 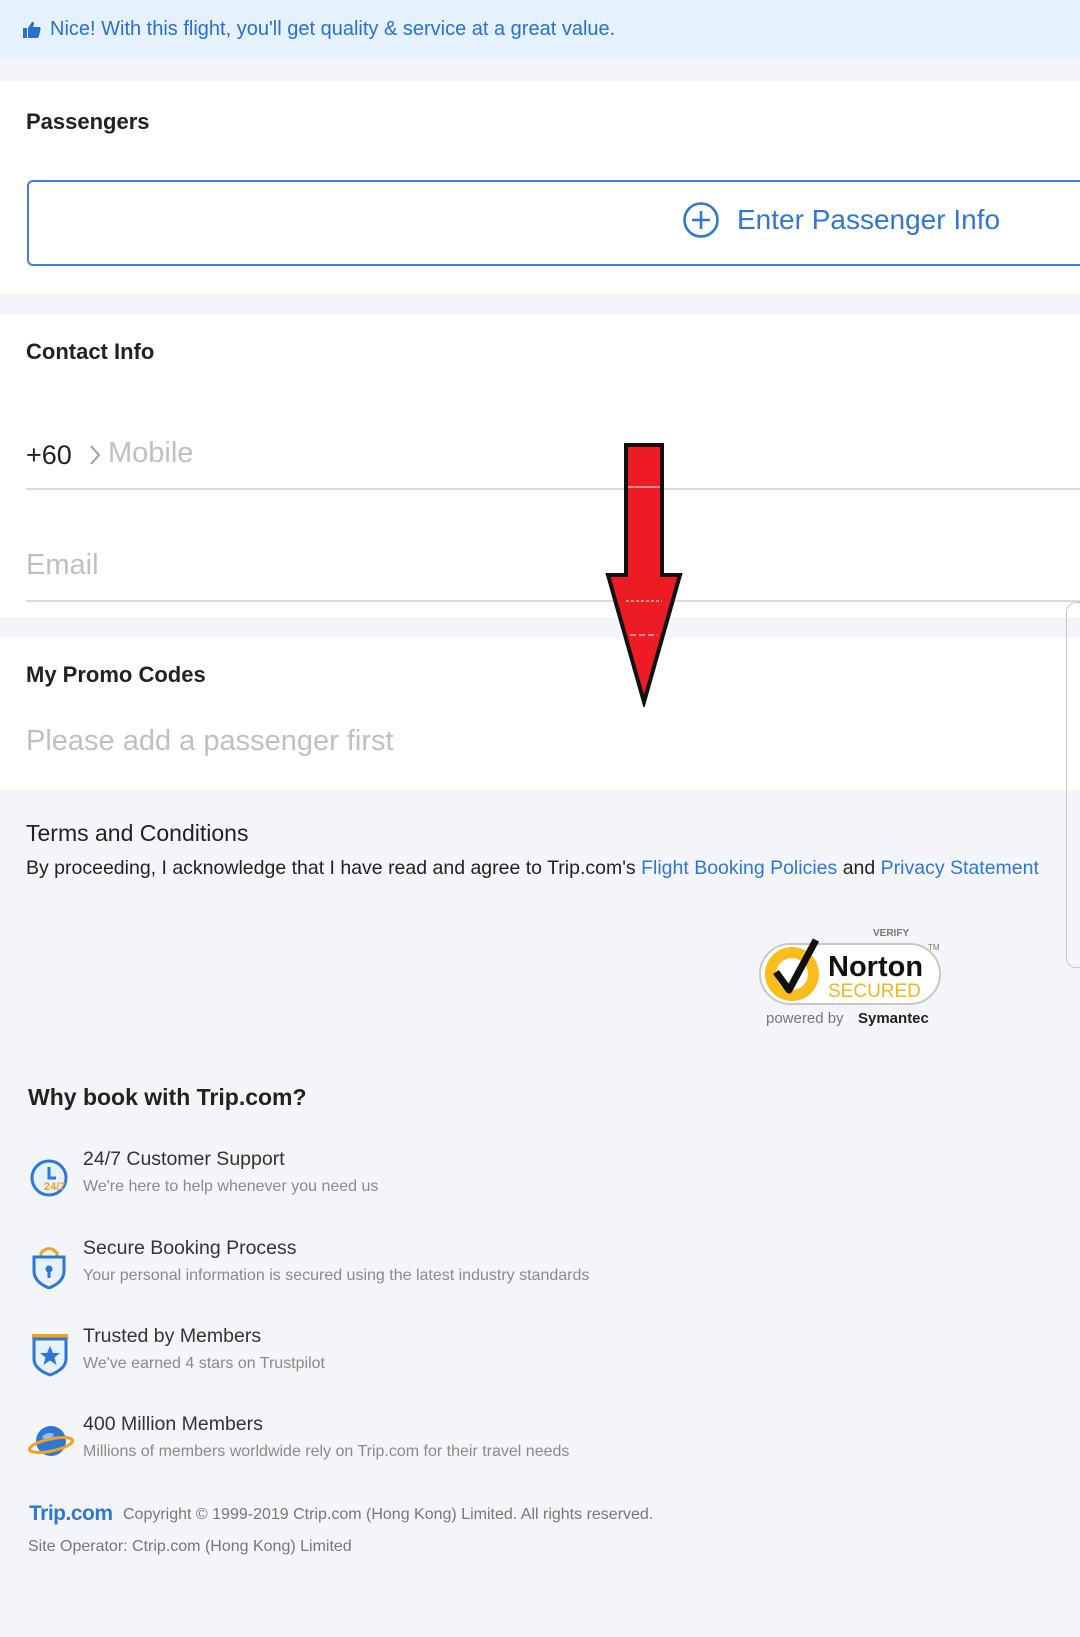 What do you see at coordinates (88, 121) in the screenshot?
I see `passengers-title: Passengers` at bounding box center [88, 121].